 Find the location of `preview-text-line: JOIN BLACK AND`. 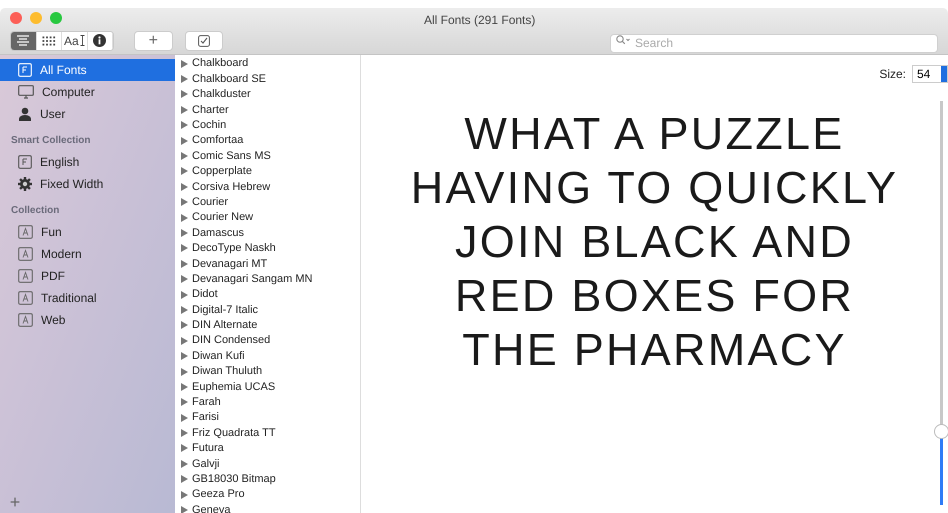

preview-text-line: JOIN BLACK AND is located at coordinates (654, 242).